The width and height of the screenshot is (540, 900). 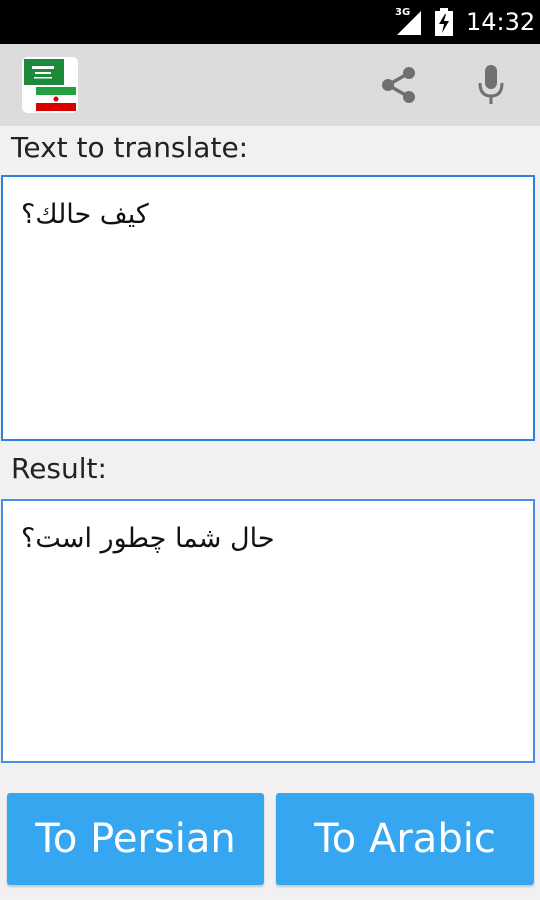 What do you see at coordinates (444, 22) in the screenshot?
I see `battery-charging-icon` at bounding box center [444, 22].